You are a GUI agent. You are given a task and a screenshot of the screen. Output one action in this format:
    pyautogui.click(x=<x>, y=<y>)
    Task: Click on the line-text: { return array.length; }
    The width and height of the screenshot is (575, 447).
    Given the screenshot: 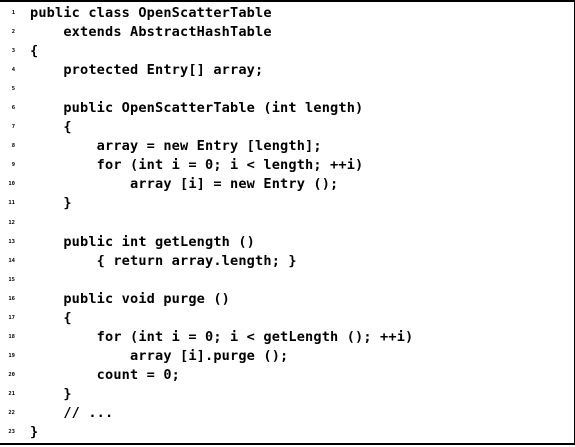 What is the action you would take?
    pyautogui.click(x=163, y=260)
    